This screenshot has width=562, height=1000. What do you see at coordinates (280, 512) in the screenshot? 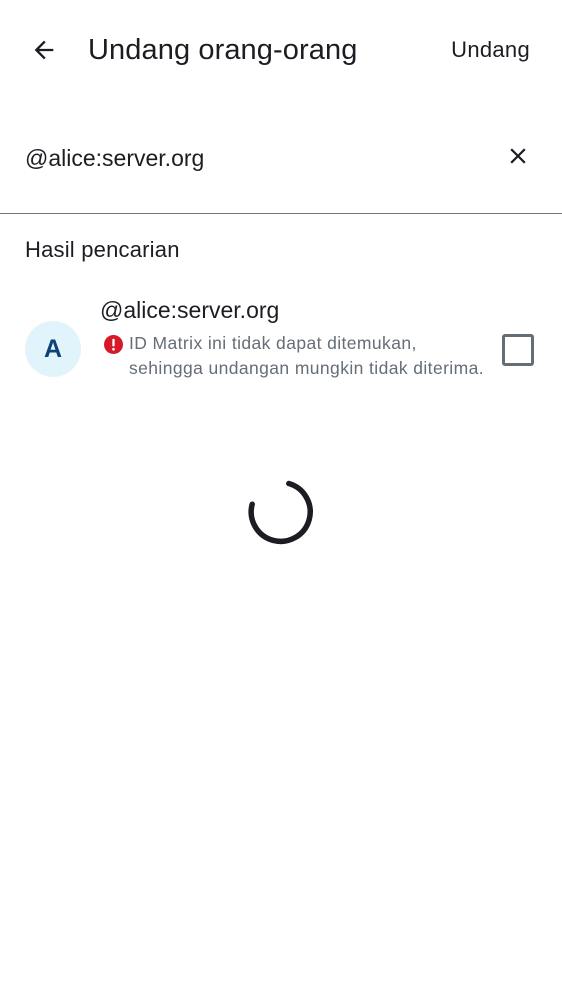
I see `loading-spinner-icon` at bounding box center [280, 512].